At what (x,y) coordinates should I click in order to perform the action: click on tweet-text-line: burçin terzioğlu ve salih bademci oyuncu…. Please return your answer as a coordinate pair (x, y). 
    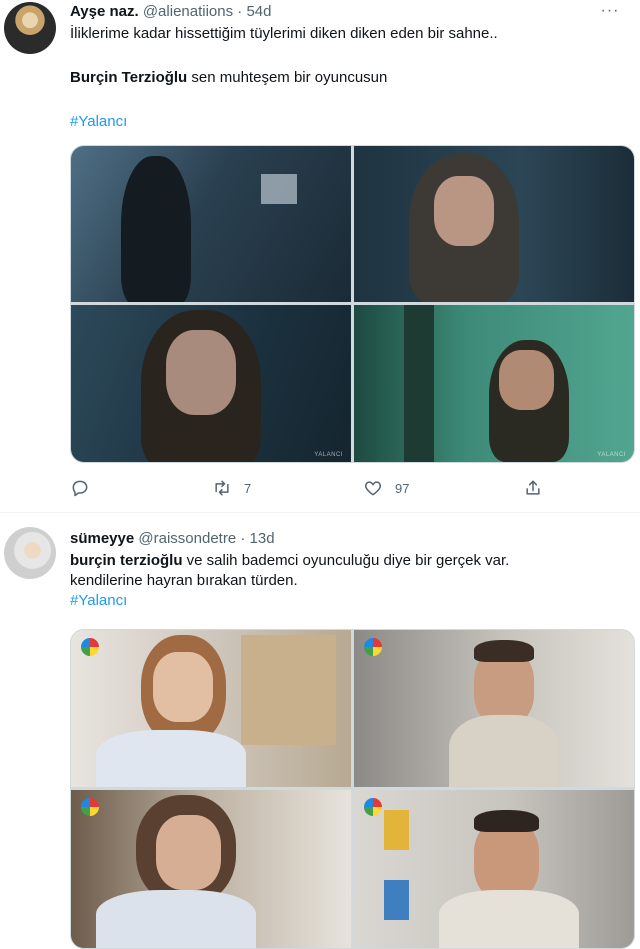
    Looking at the image, I should click on (347, 561).